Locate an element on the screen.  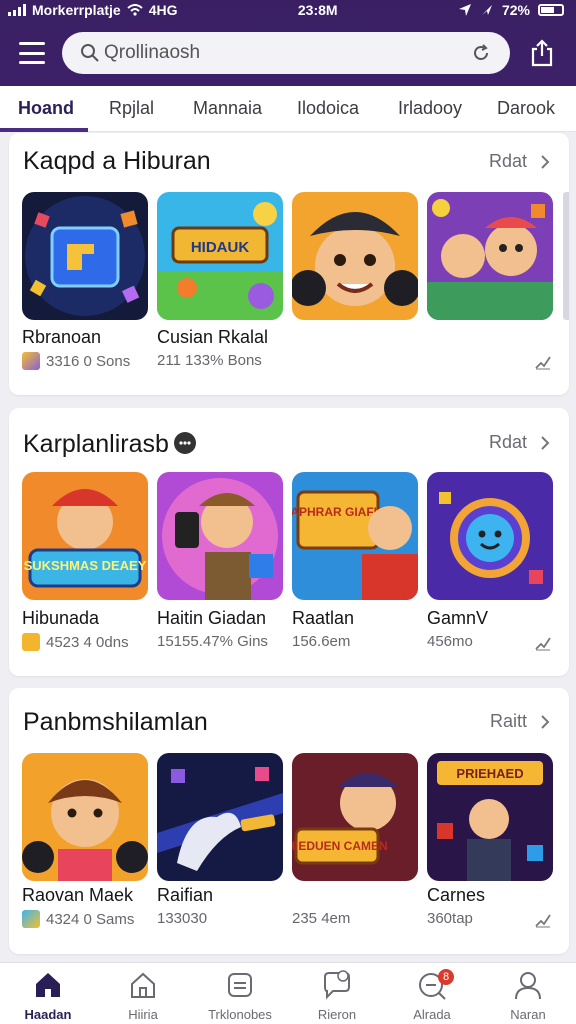
app-name: Hibunada is located at coordinates (60, 618).